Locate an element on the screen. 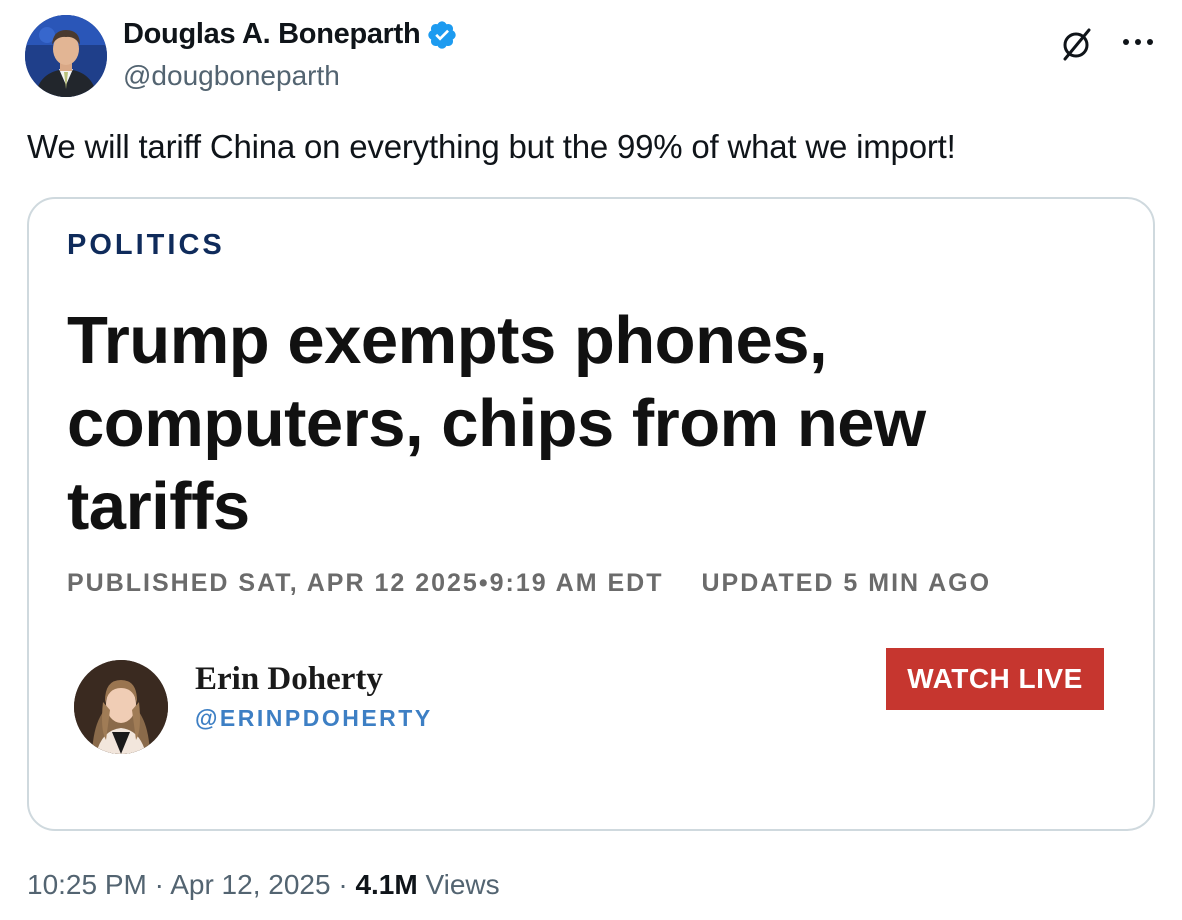 The height and width of the screenshot is (920, 1182). article-author-name: Erin Doherty is located at coordinates (289, 679).